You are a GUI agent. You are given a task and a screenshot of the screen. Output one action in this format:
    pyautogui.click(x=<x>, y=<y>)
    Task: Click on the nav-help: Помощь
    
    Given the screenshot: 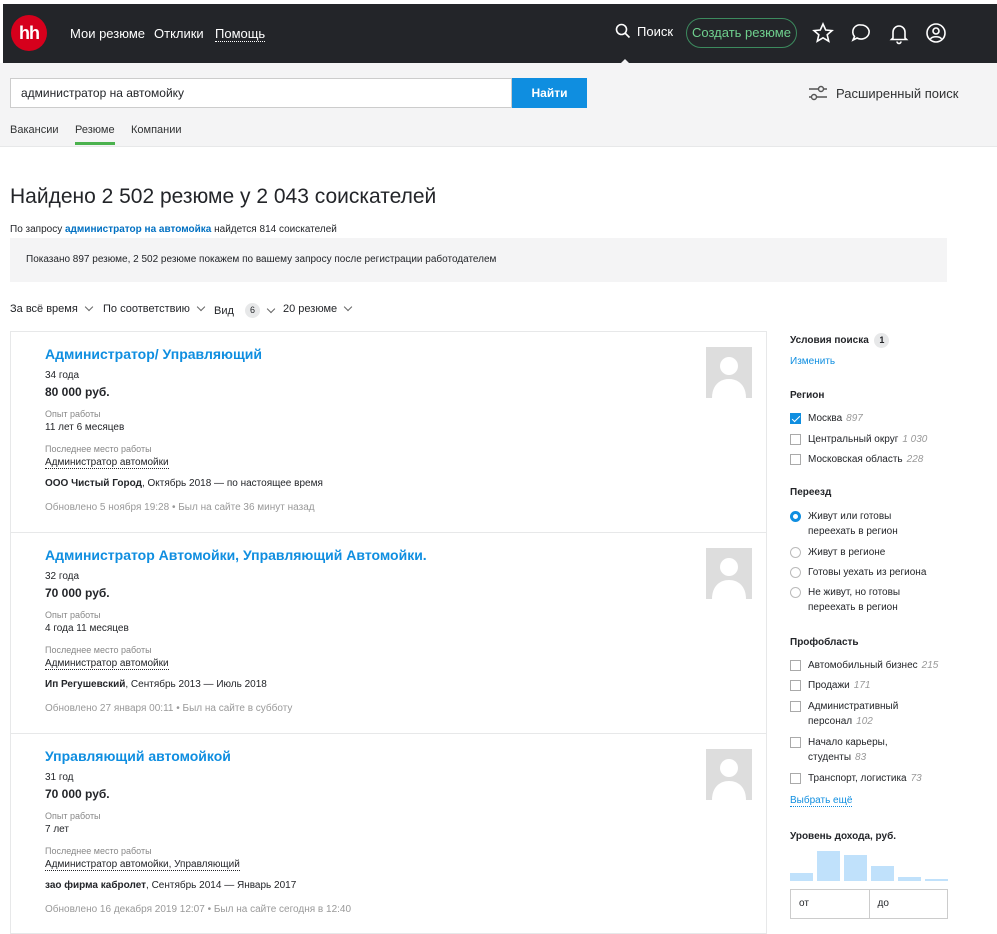 What is the action you would take?
    pyautogui.click(x=240, y=34)
    